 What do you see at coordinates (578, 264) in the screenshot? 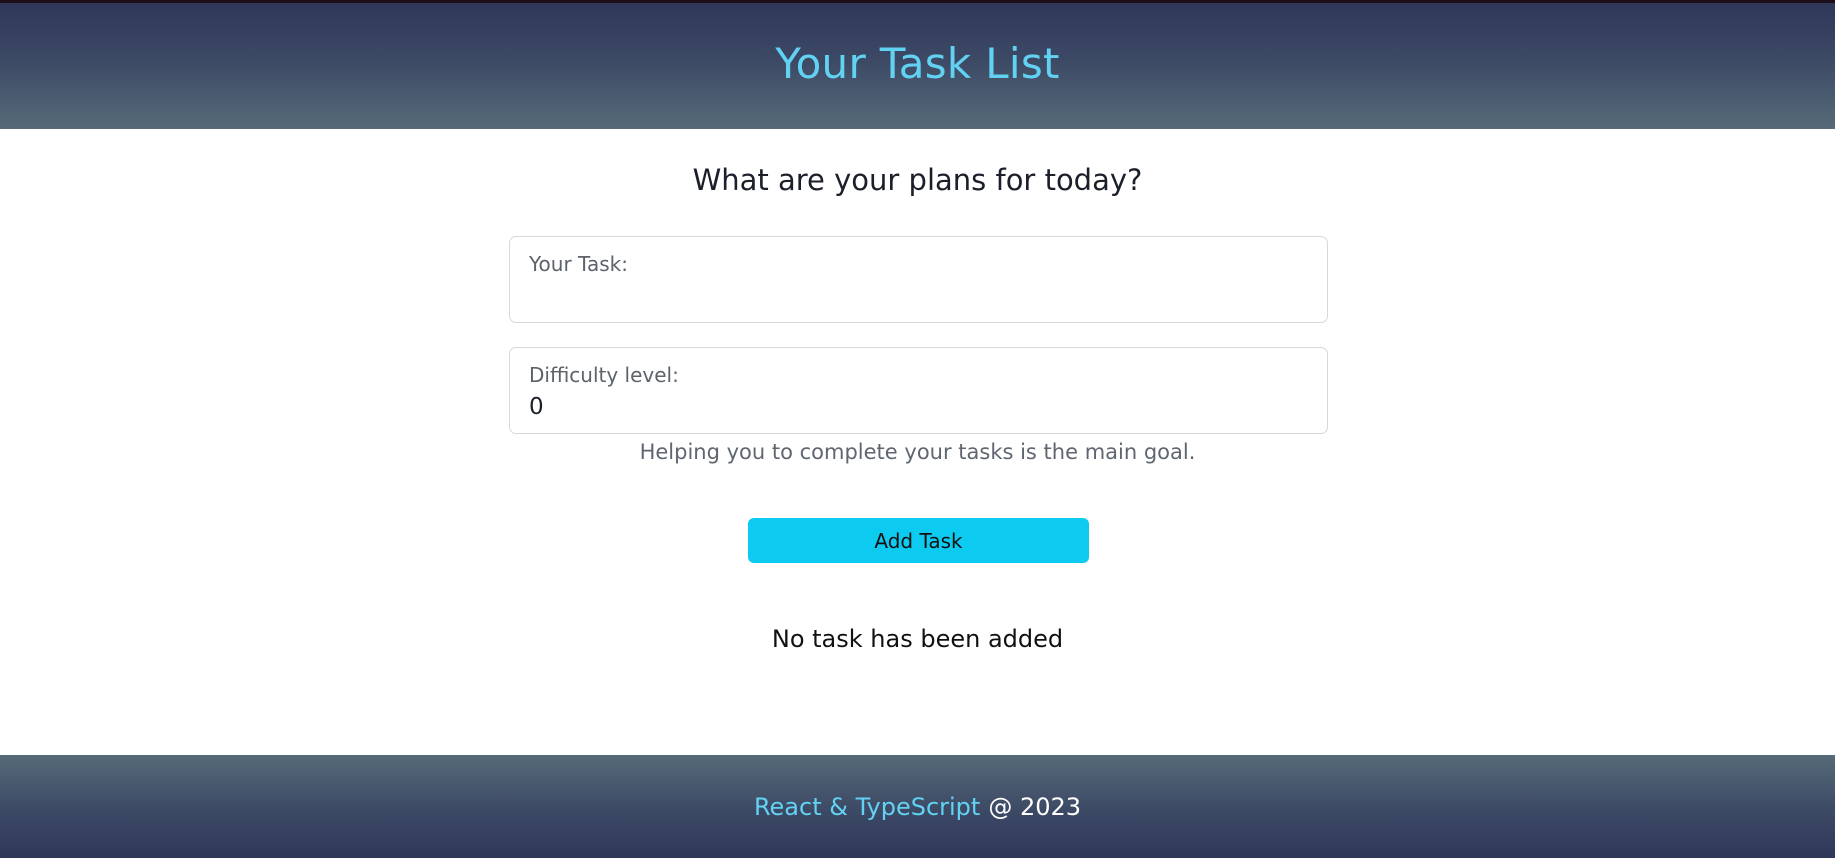
I see `task-field-label: Your Task:` at bounding box center [578, 264].